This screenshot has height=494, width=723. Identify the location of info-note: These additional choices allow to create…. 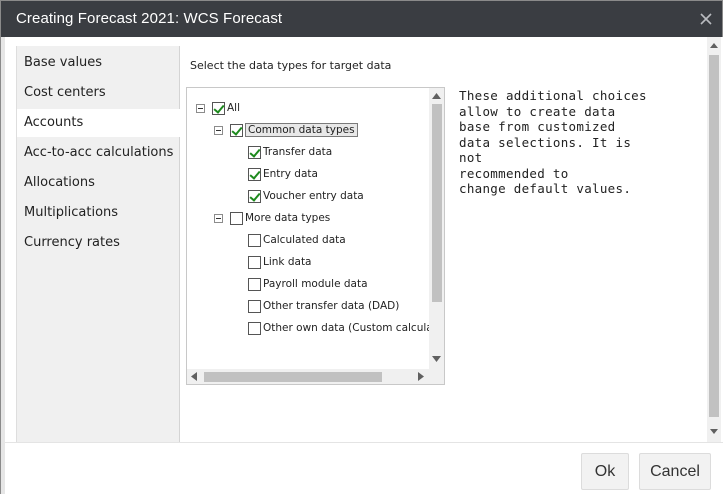
(553, 142).